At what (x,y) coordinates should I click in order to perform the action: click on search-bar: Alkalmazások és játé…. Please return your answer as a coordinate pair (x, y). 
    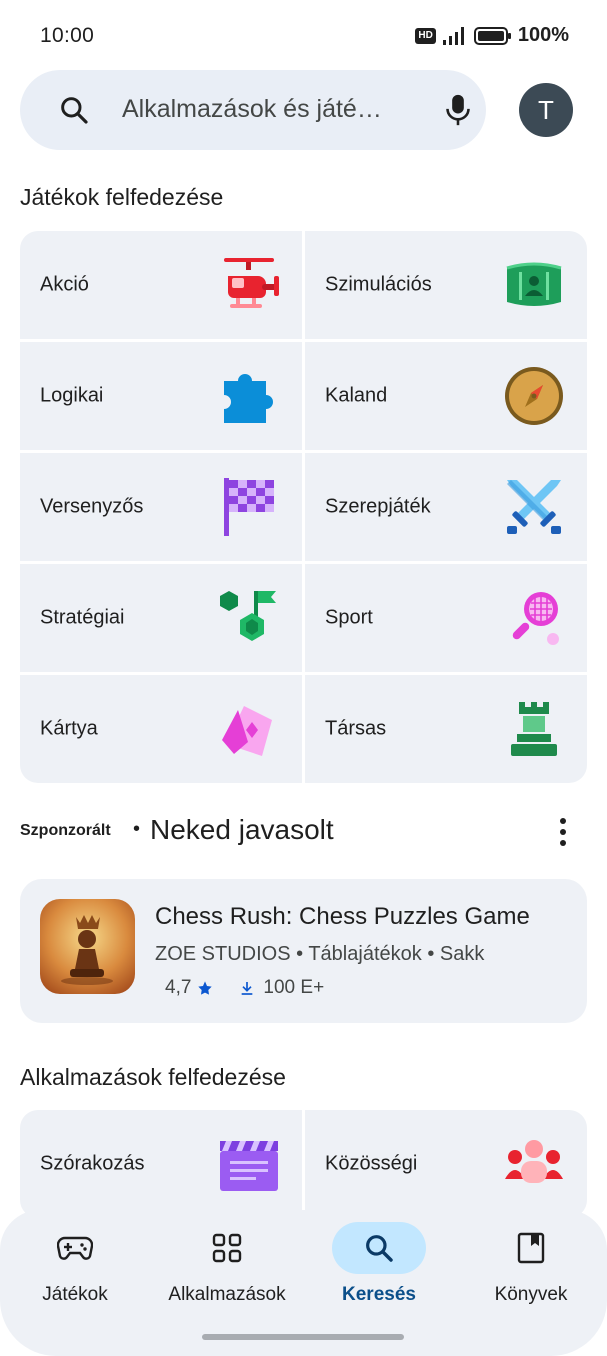
    Looking at the image, I should click on (253, 110).